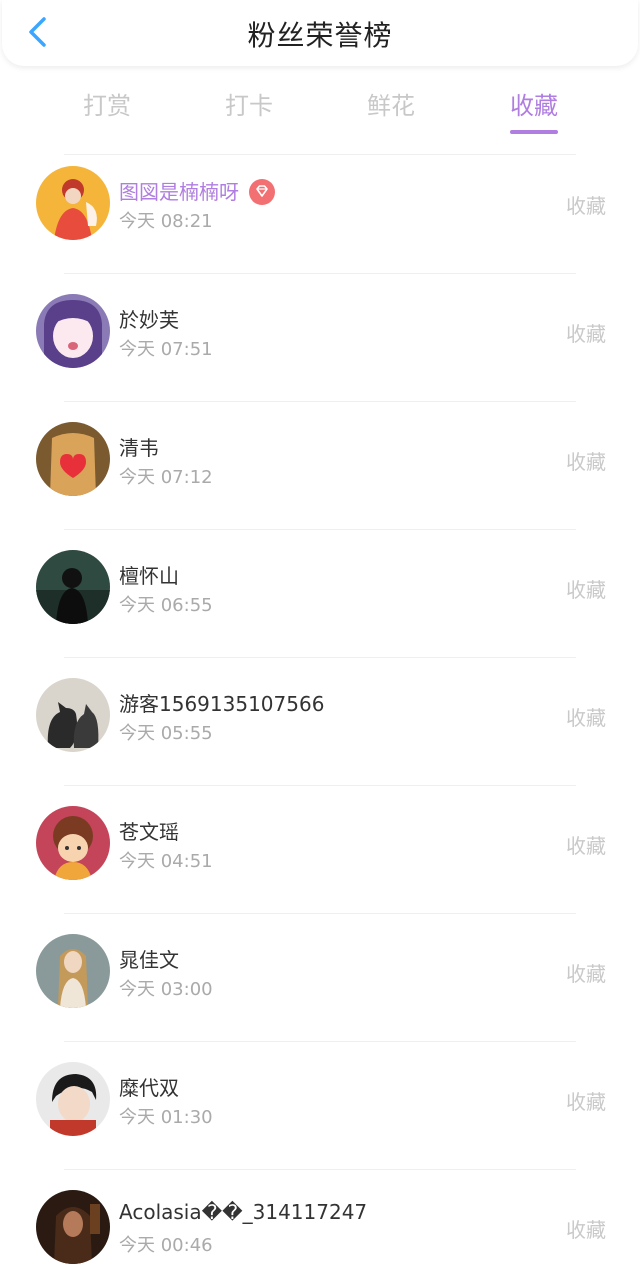 Image resolution: width=640 pixels, height=1265 pixels. What do you see at coordinates (166, 1117) in the screenshot?
I see `timestamp: 今天 01:30` at bounding box center [166, 1117].